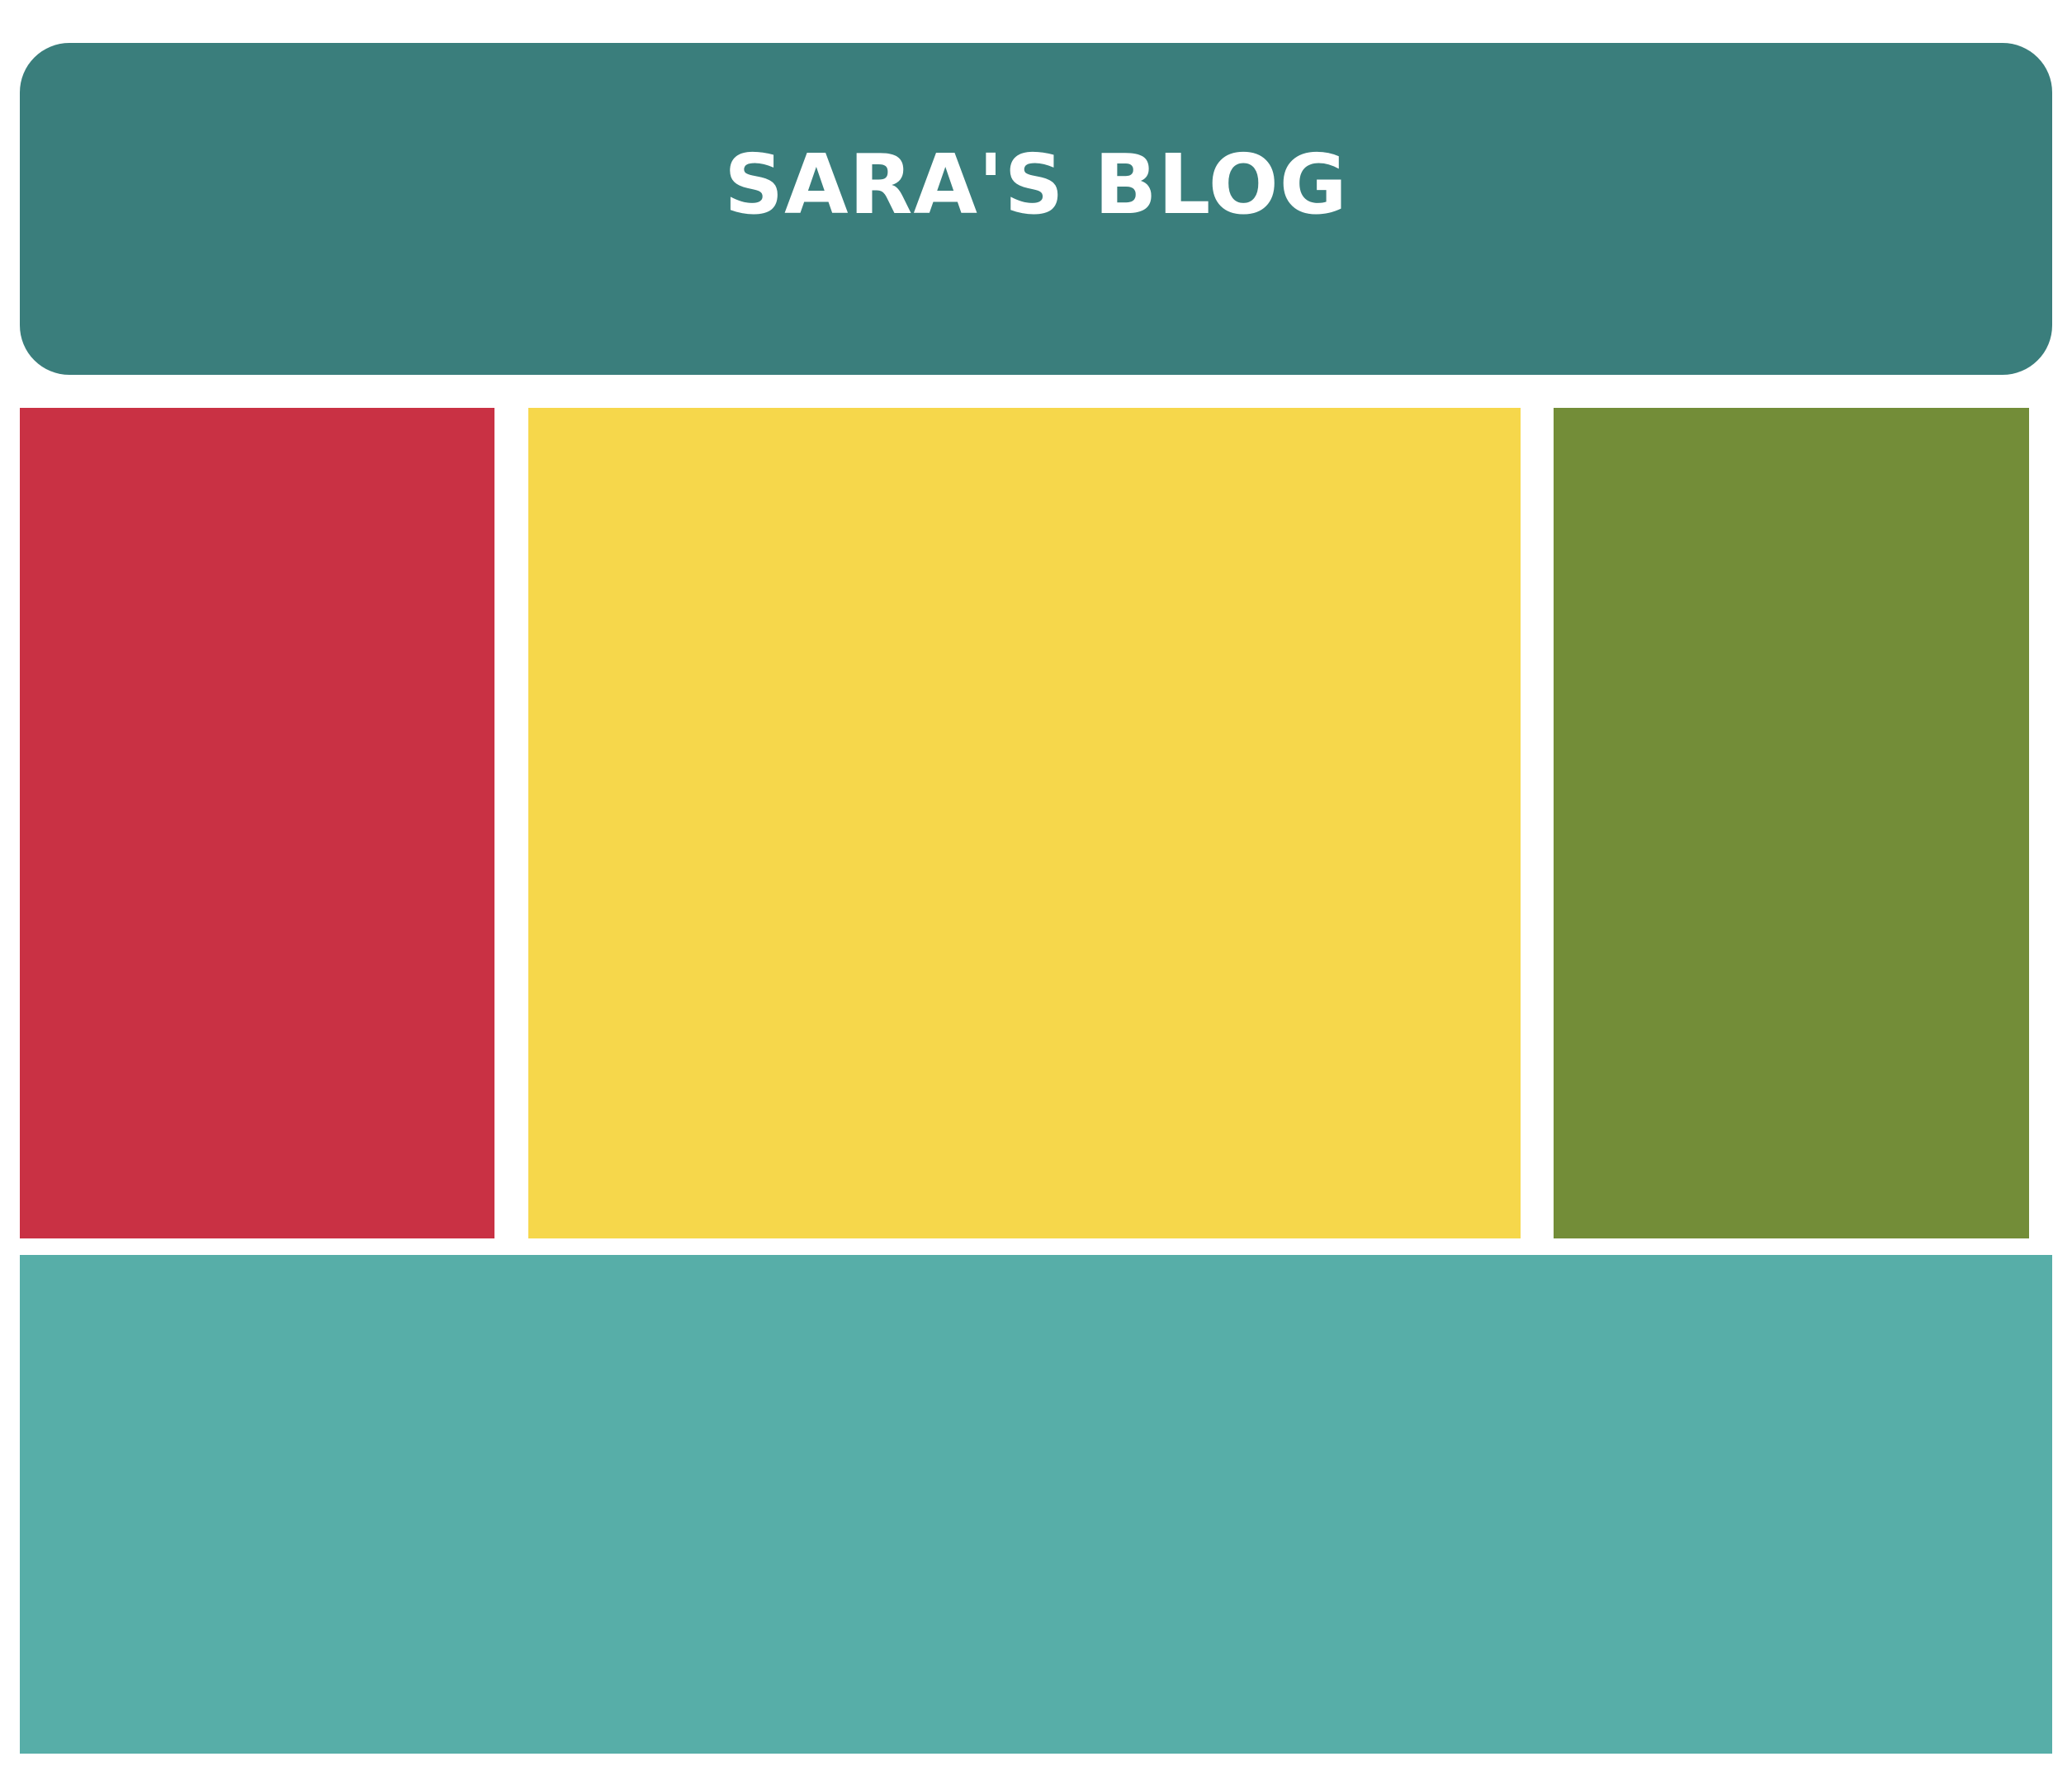  What do you see at coordinates (257, 823) in the screenshot?
I see `left-sidebar-panel` at bounding box center [257, 823].